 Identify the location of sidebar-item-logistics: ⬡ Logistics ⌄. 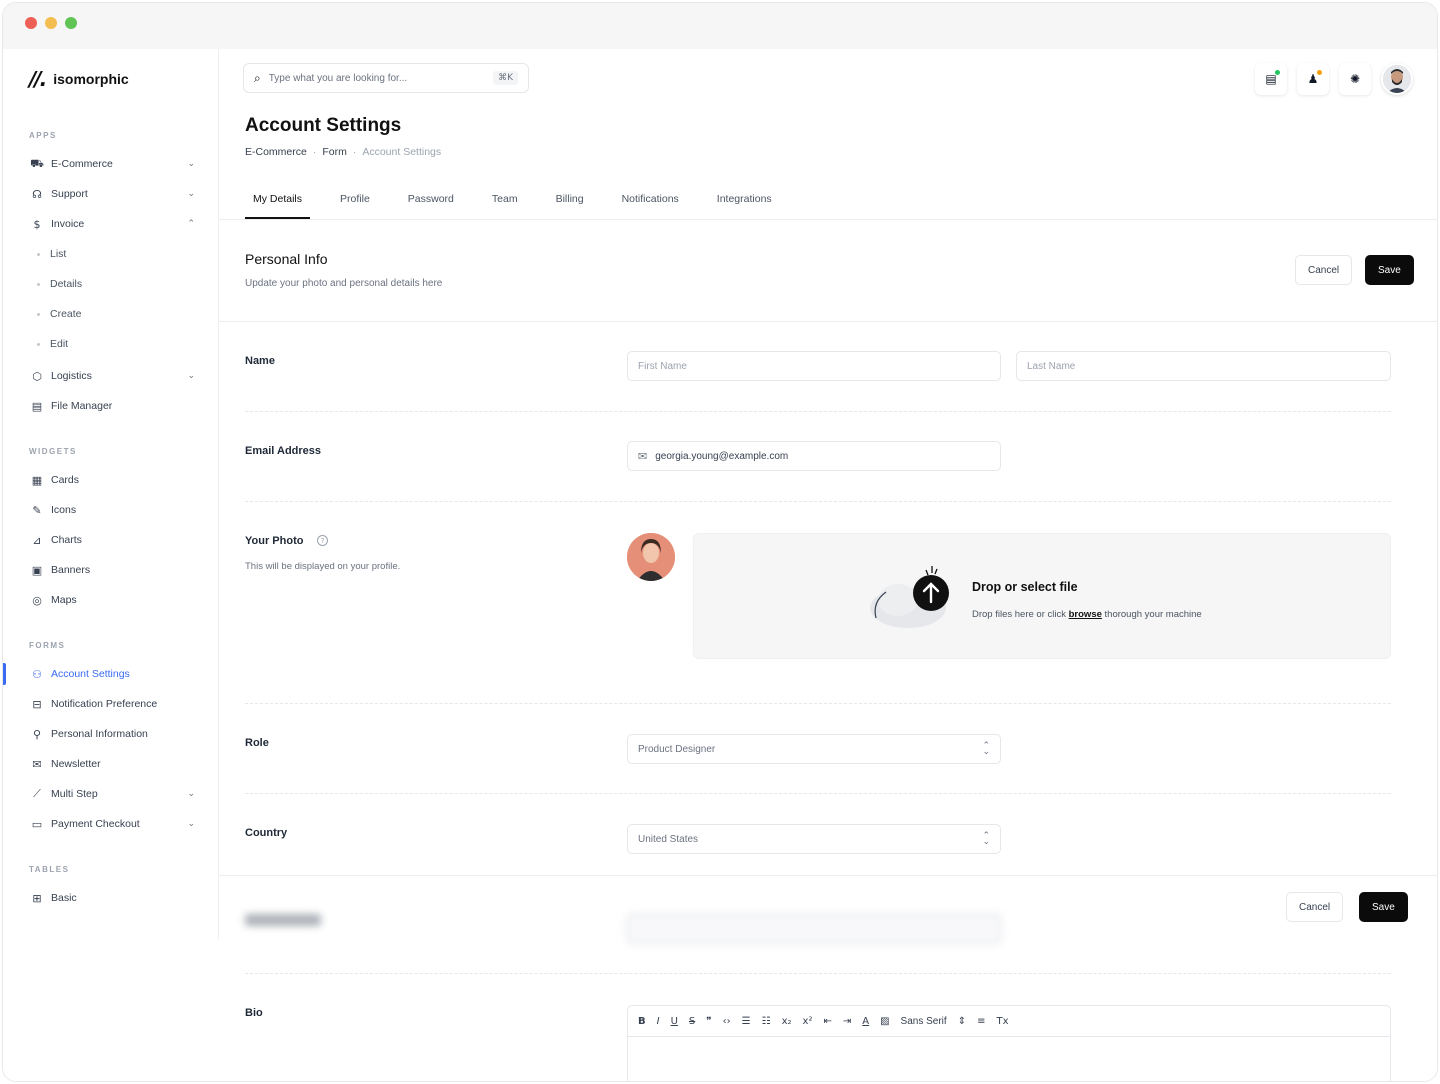
(113, 376).